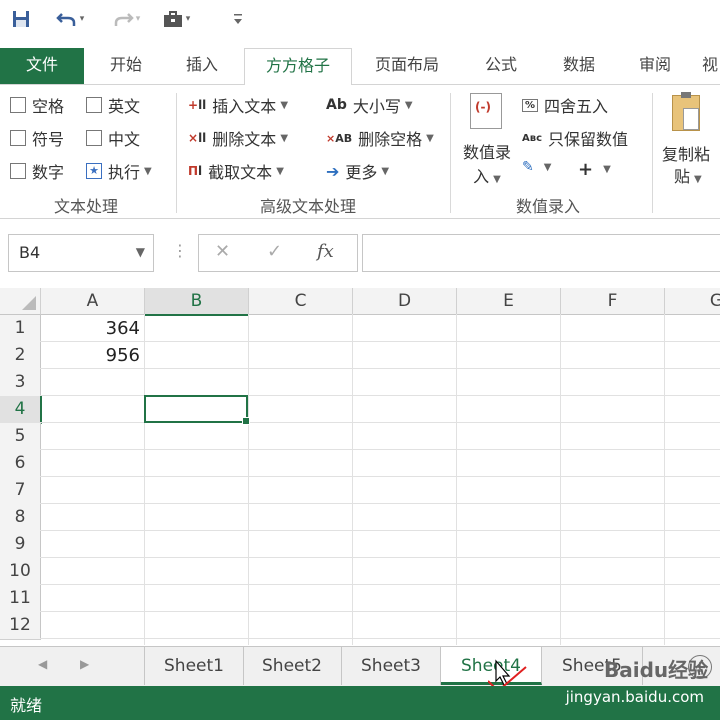  What do you see at coordinates (380, 138) in the screenshot?
I see `delete-space-button: ×AB 删除空格 ▼` at bounding box center [380, 138].